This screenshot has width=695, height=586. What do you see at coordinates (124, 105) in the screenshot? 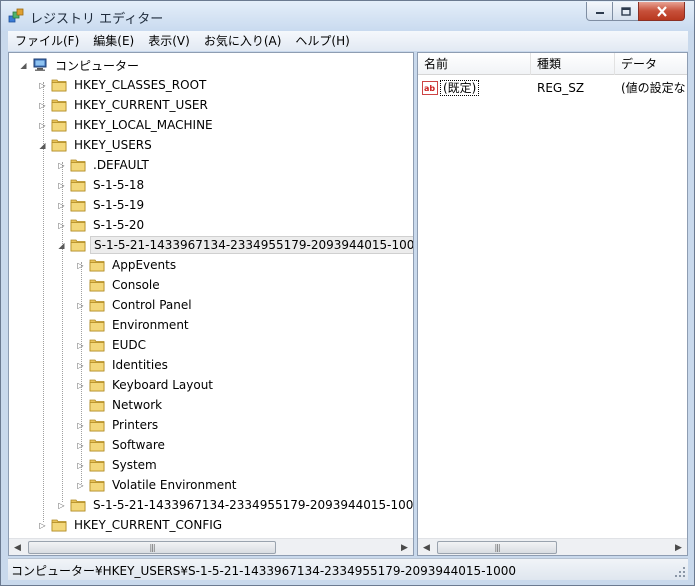
I see `tree-node-hkcu: ▷ HKEY_CURRENT_USER` at bounding box center [124, 105].